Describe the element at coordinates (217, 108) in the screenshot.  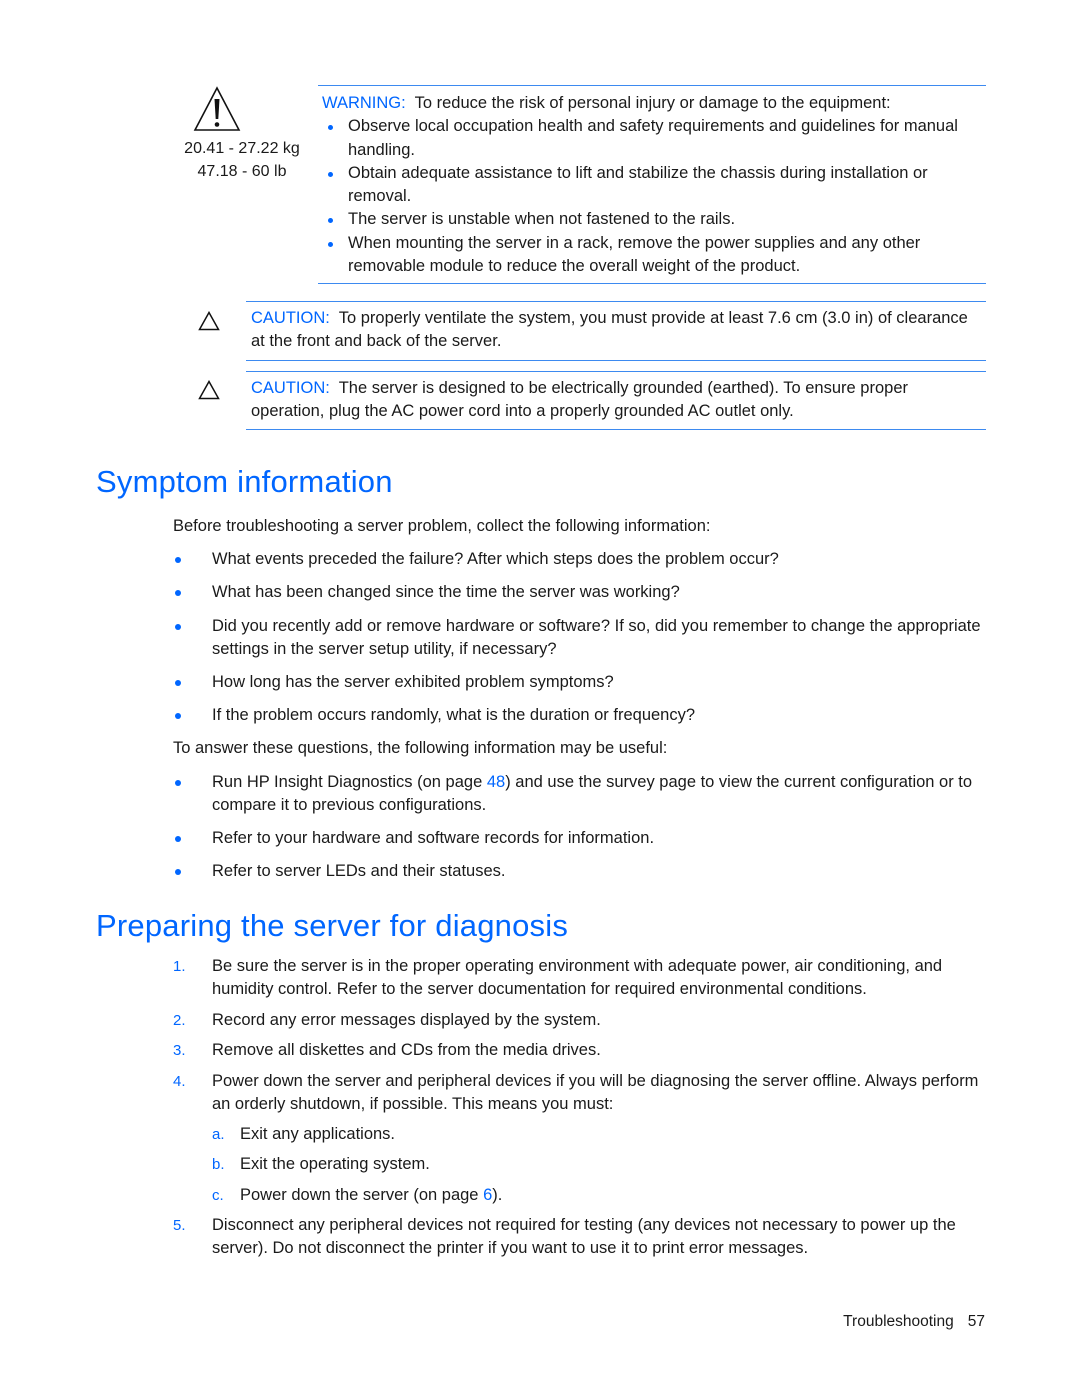
I see `warning-triangle-exclamation-icon` at that location.